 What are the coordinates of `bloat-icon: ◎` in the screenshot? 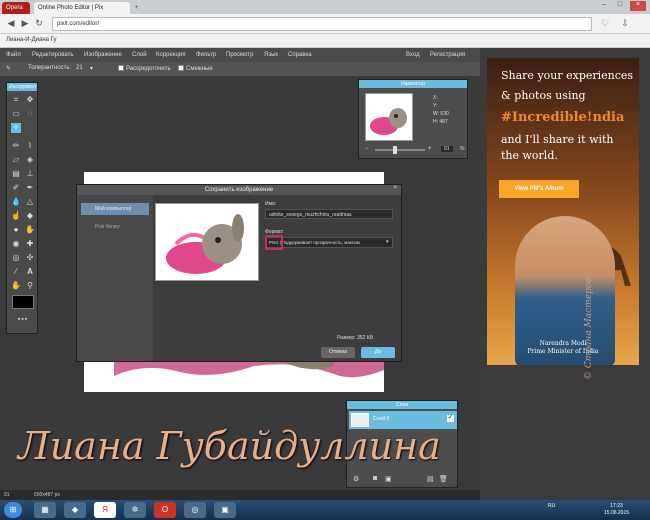 It's located at (16, 258).